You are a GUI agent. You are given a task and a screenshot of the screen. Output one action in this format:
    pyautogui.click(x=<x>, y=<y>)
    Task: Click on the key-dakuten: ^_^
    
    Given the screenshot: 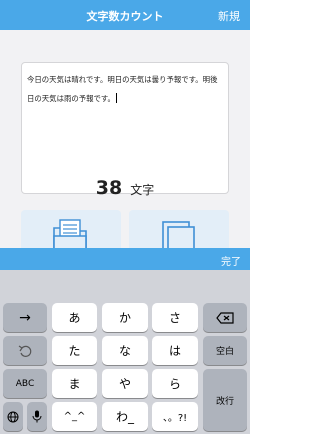 What is the action you would take?
    pyautogui.click(x=74, y=416)
    